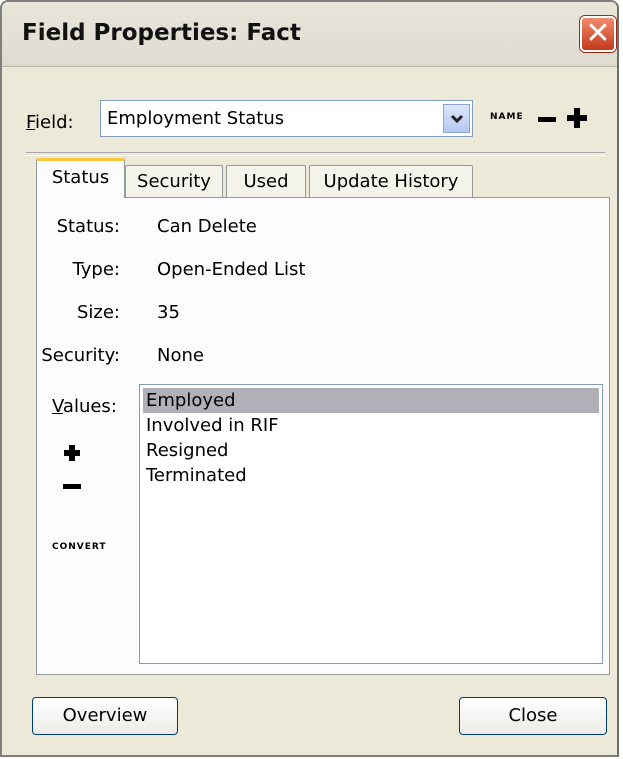 Image resolution: width=623 pixels, height=759 pixels. What do you see at coordinates (231, 269) in the screenshot?
I see `type-value: Open-Ended List` at bounding box center [231, 269].